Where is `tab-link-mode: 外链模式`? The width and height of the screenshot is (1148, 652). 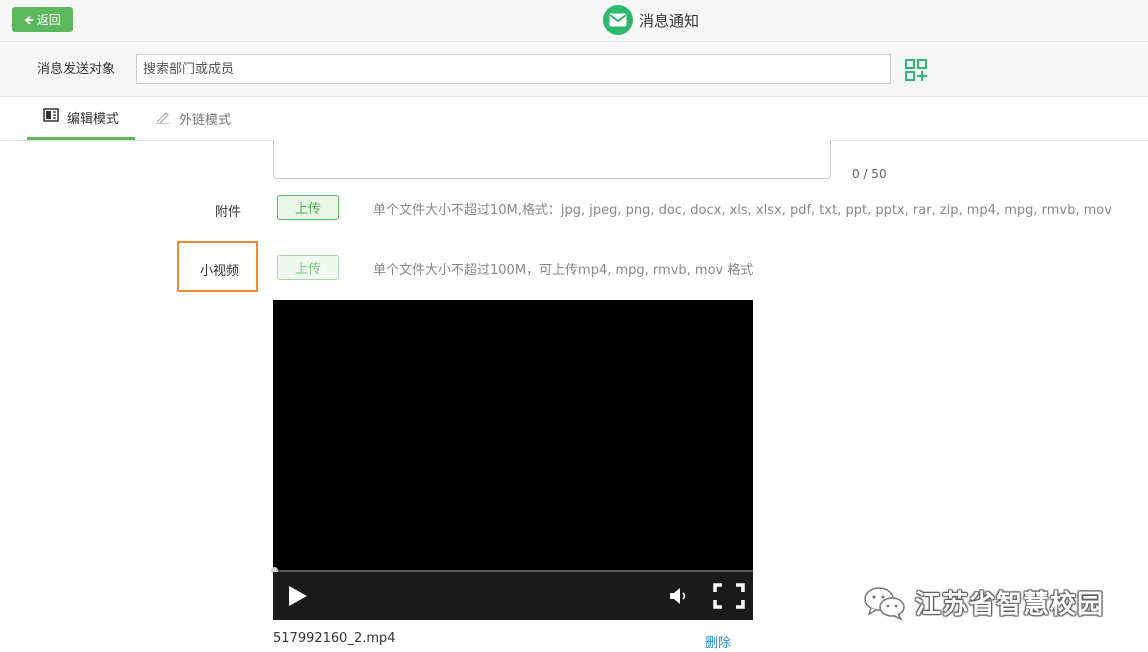 tab-link-mode: 外链模式 is located at coordinates (193, 118).